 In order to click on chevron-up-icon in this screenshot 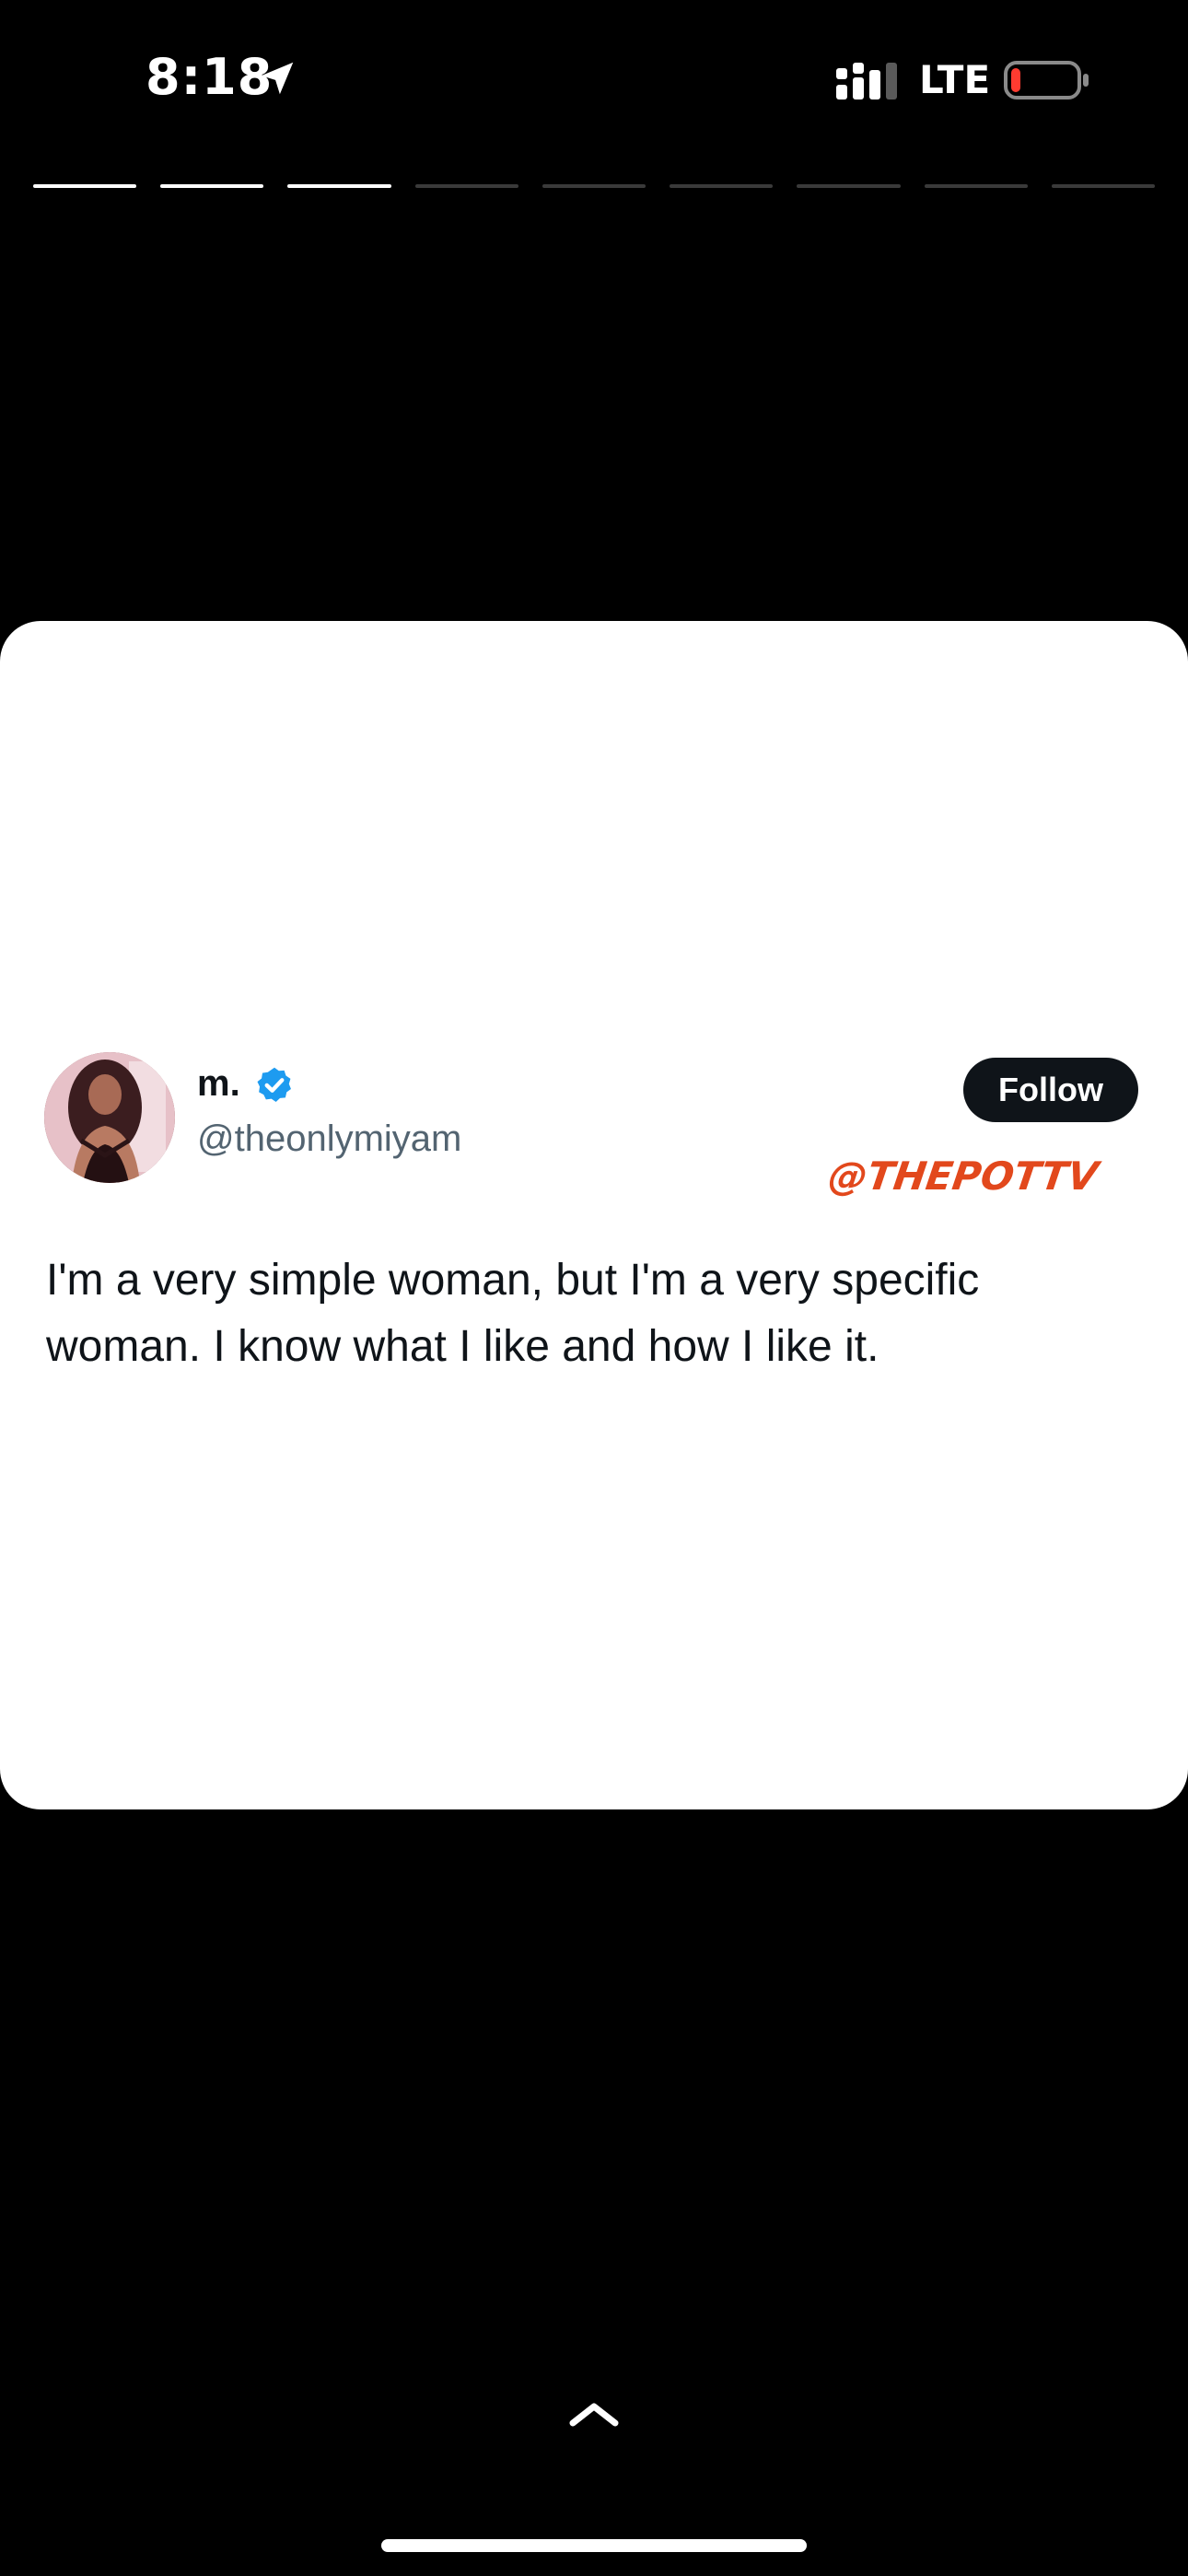, I will do `click(594, 2413)`.